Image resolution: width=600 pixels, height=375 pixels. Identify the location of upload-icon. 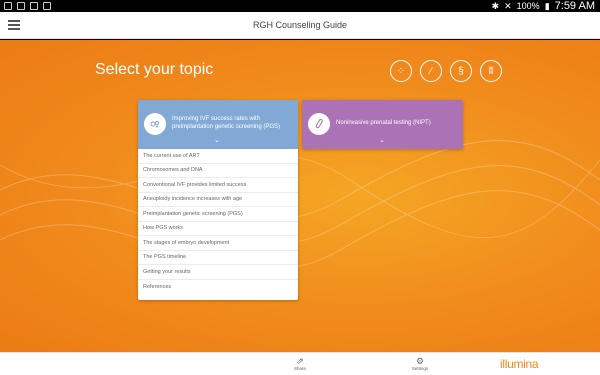
(34, 6).